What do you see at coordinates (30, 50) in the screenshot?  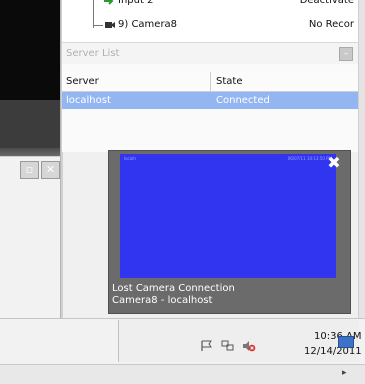 I see `video-view-black` at bounding box center [30, 50].